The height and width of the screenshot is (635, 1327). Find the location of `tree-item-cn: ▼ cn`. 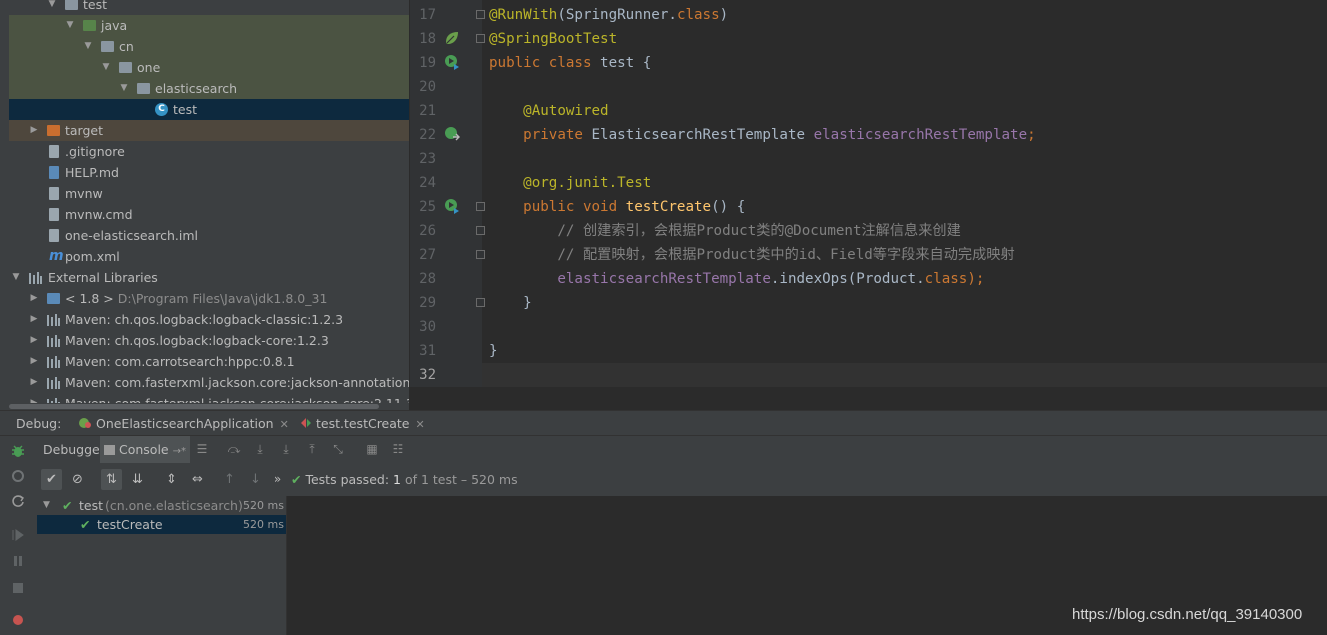

tree-item-cn: ▼ cn is located at coordinates (209, 46).